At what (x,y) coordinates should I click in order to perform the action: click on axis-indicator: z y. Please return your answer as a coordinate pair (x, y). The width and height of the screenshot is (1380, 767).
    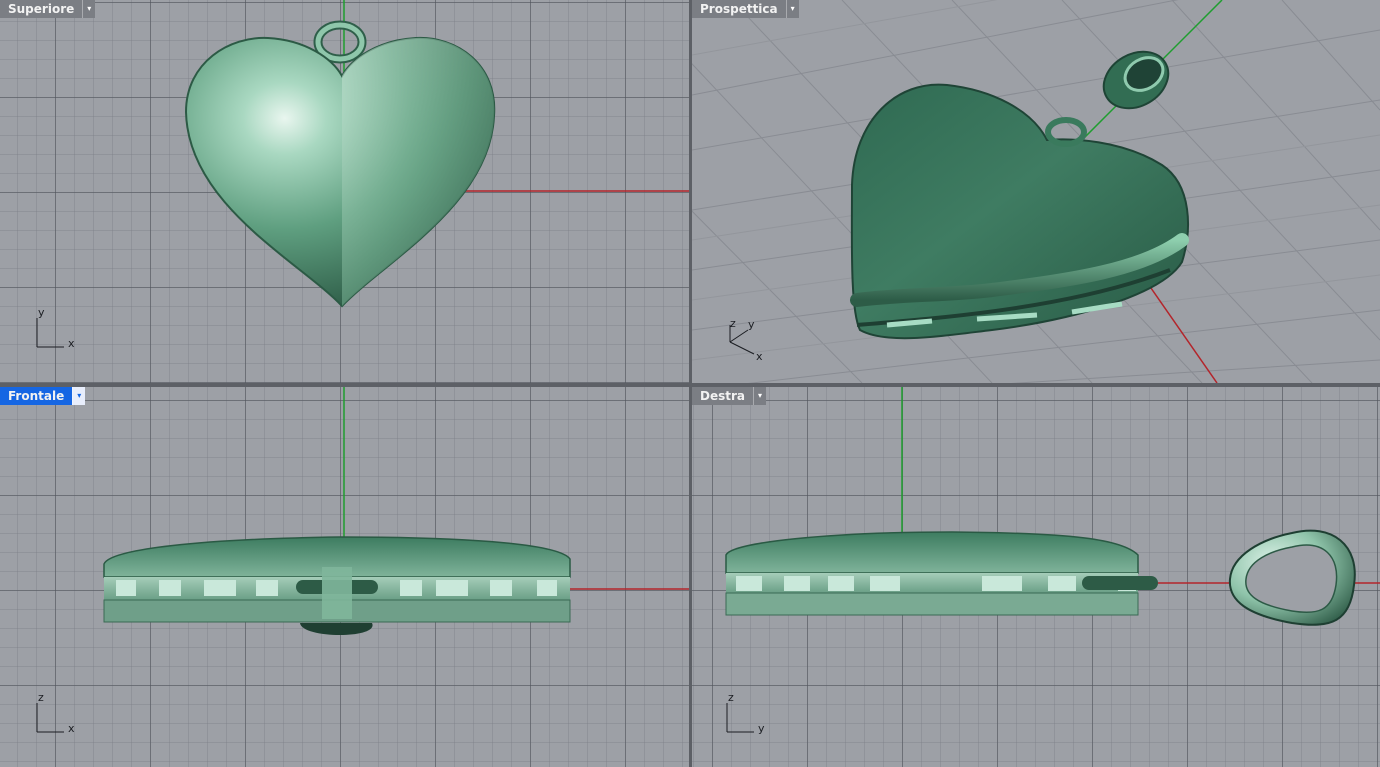
    Looking at the image, I should click on (745, 713).